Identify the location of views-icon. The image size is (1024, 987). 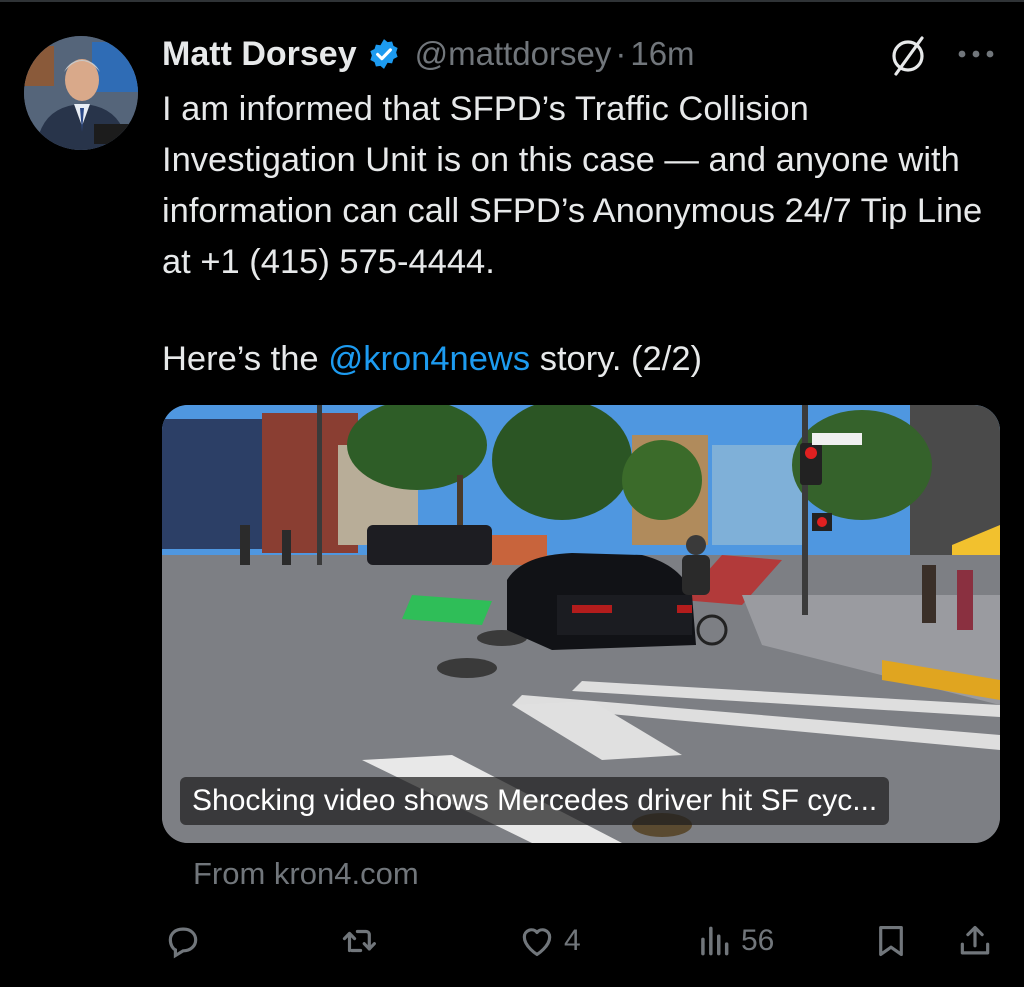
(715, 941).